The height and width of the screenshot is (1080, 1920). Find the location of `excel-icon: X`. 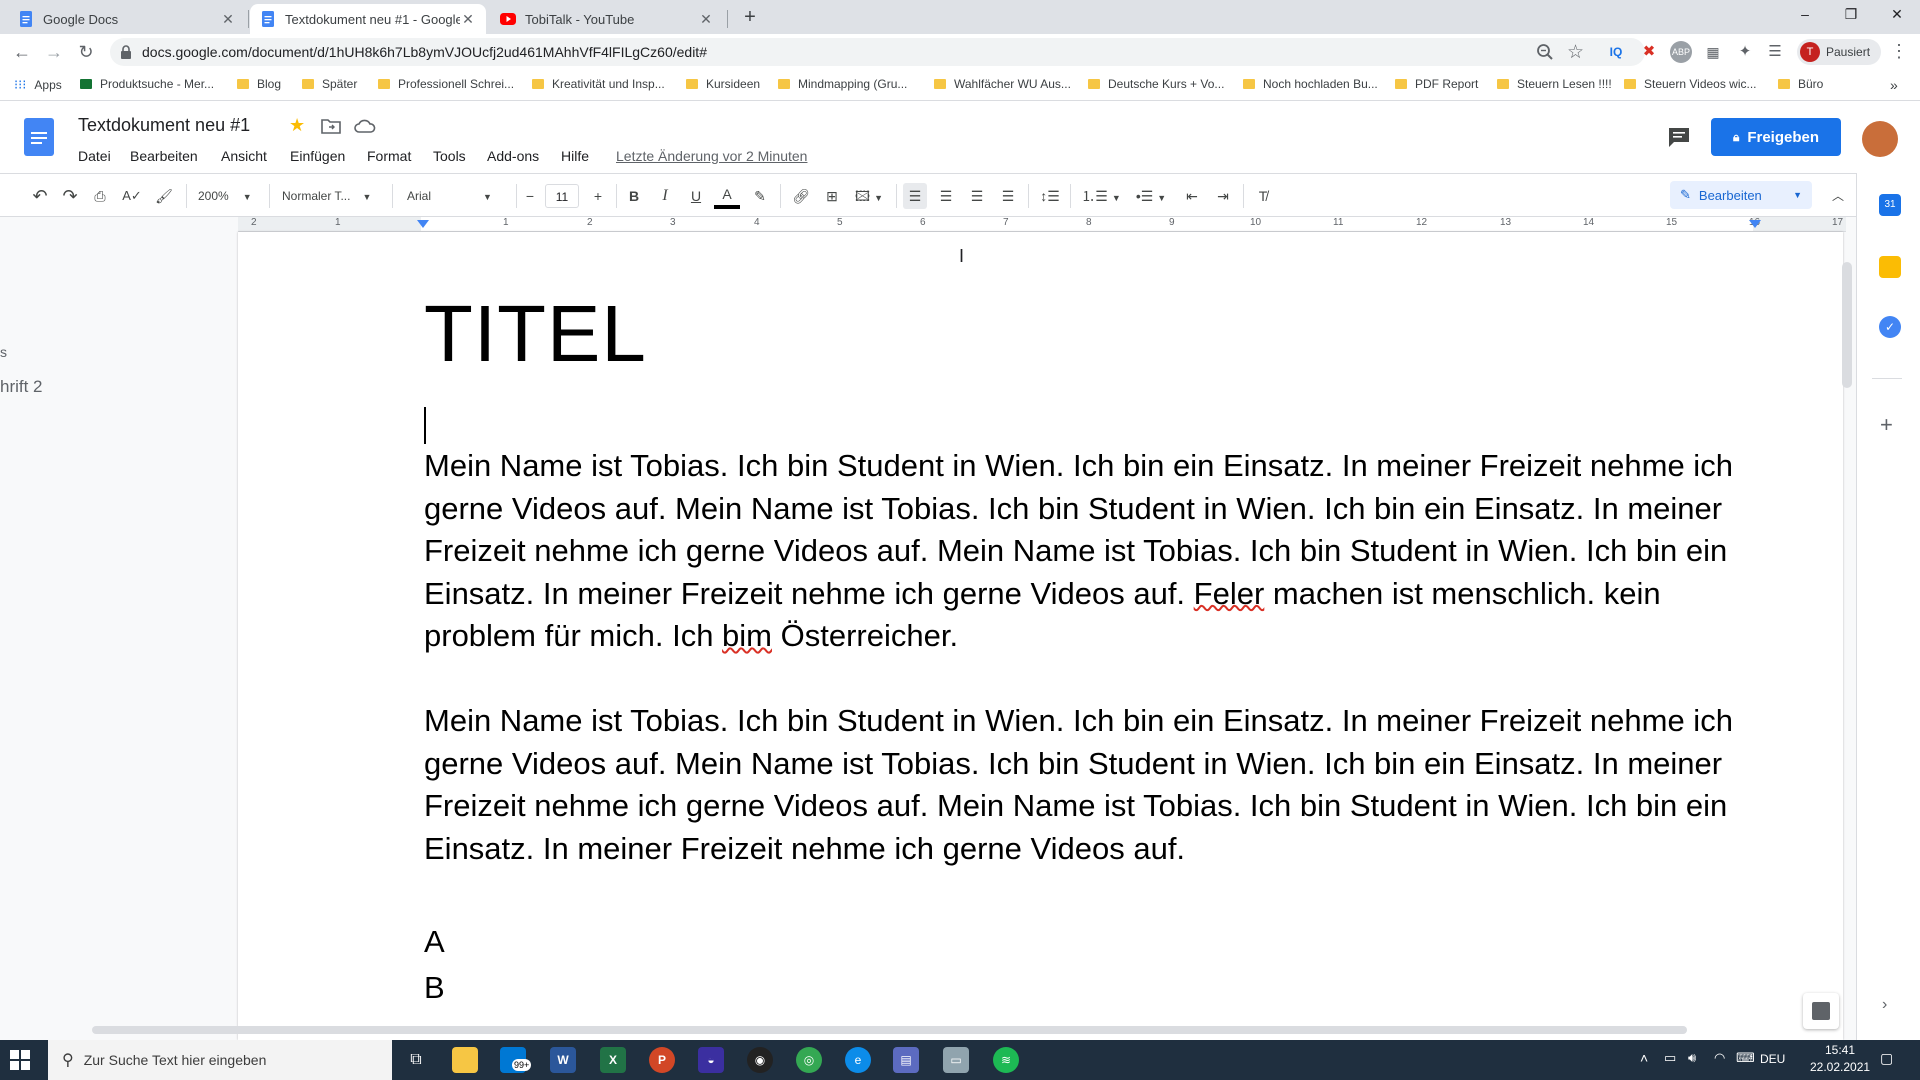

excel-icon: X is located at coordinates (613, 1060).